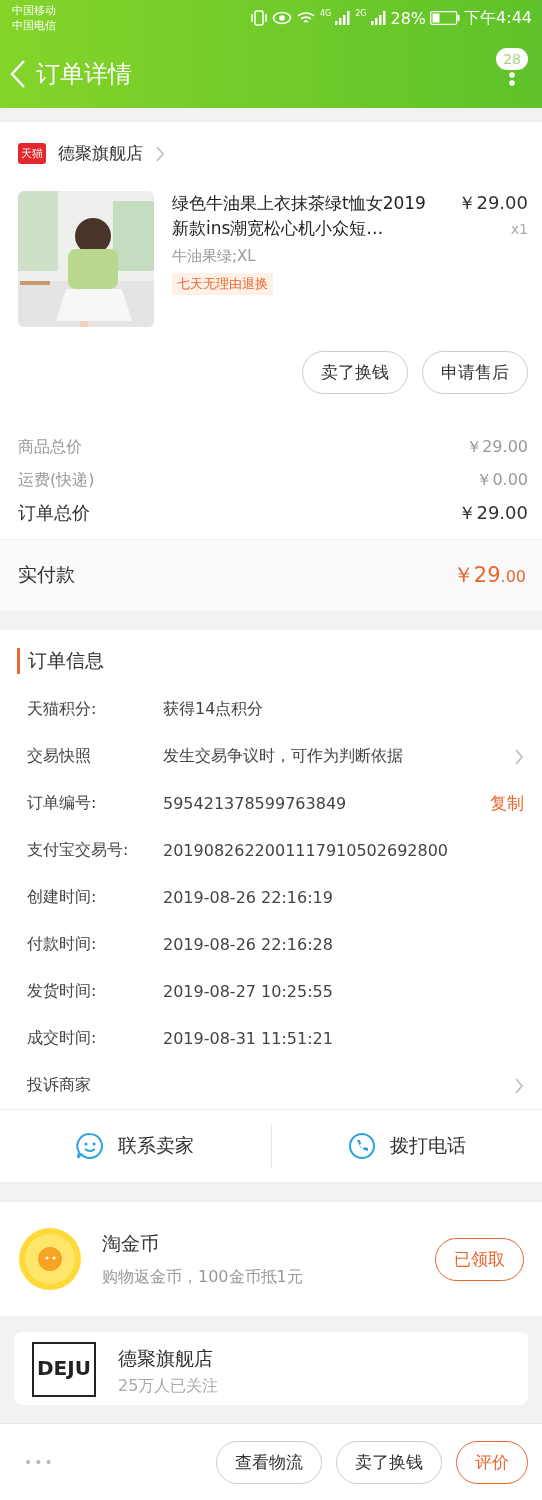  I want to click on info-label: 天猫积分:, so click(62, 709).